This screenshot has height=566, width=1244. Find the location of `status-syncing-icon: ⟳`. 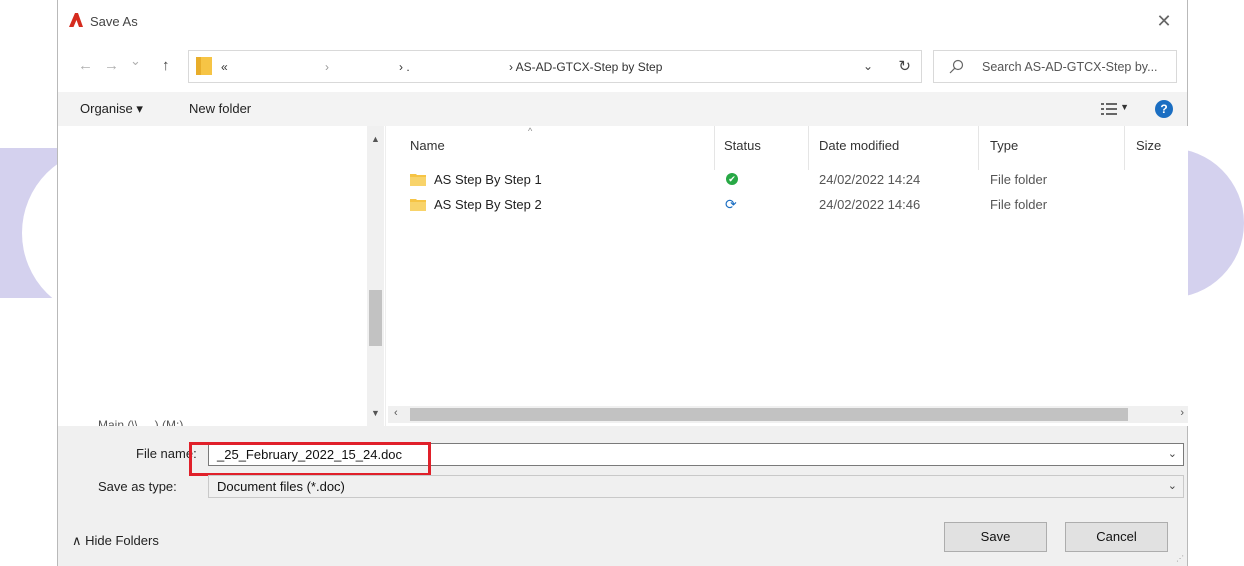

status-syncing-icon: ⟳ is located at coordinates (731, 204).